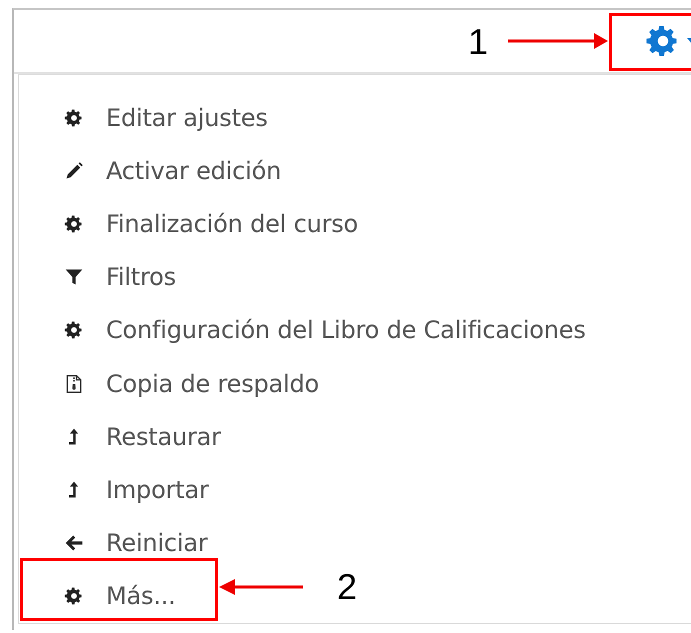 The width and height of the screenshot is (691, 633). Describe the element at coordinates (173, 383) in the screenshot. I see `menu-item: Copia de respaldo` at that location.